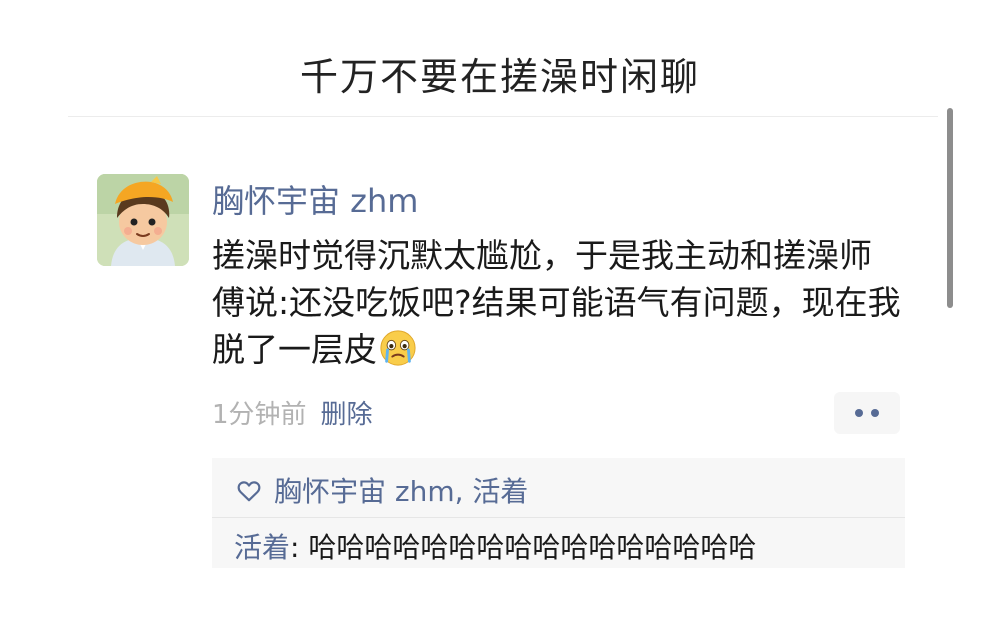 The image size is (1000, 640). What do you see at coordinates (249, 491) in the screenshot?
I see `heart-outline-icon` at bounding box center [249, 491].